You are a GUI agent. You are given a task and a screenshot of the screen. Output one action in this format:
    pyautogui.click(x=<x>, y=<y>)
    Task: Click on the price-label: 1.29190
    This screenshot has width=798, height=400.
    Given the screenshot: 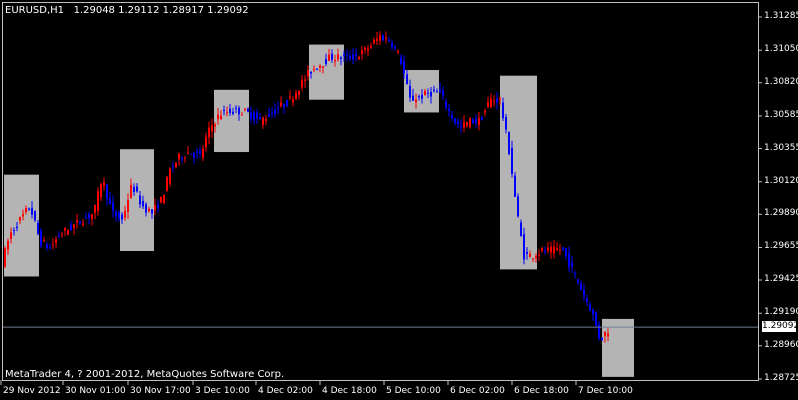 What is the action you would take?
    pyautogui.click(x=781, y=312)
    